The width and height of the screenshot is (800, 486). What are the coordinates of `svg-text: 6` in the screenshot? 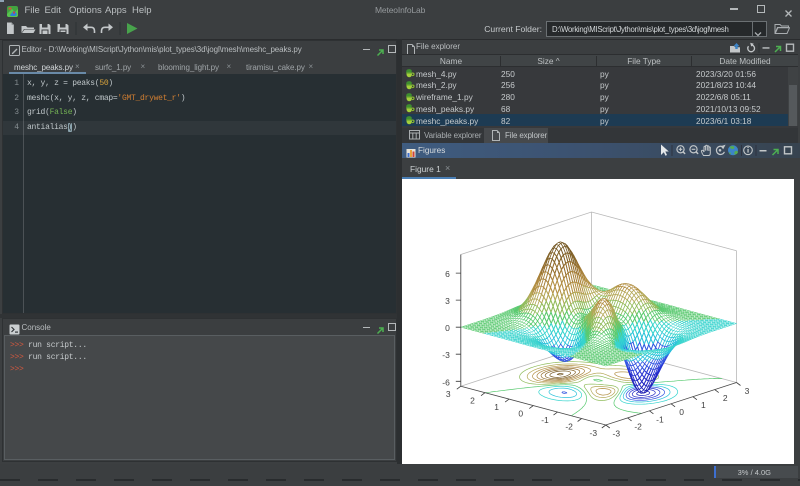 It's located at (447, 274).